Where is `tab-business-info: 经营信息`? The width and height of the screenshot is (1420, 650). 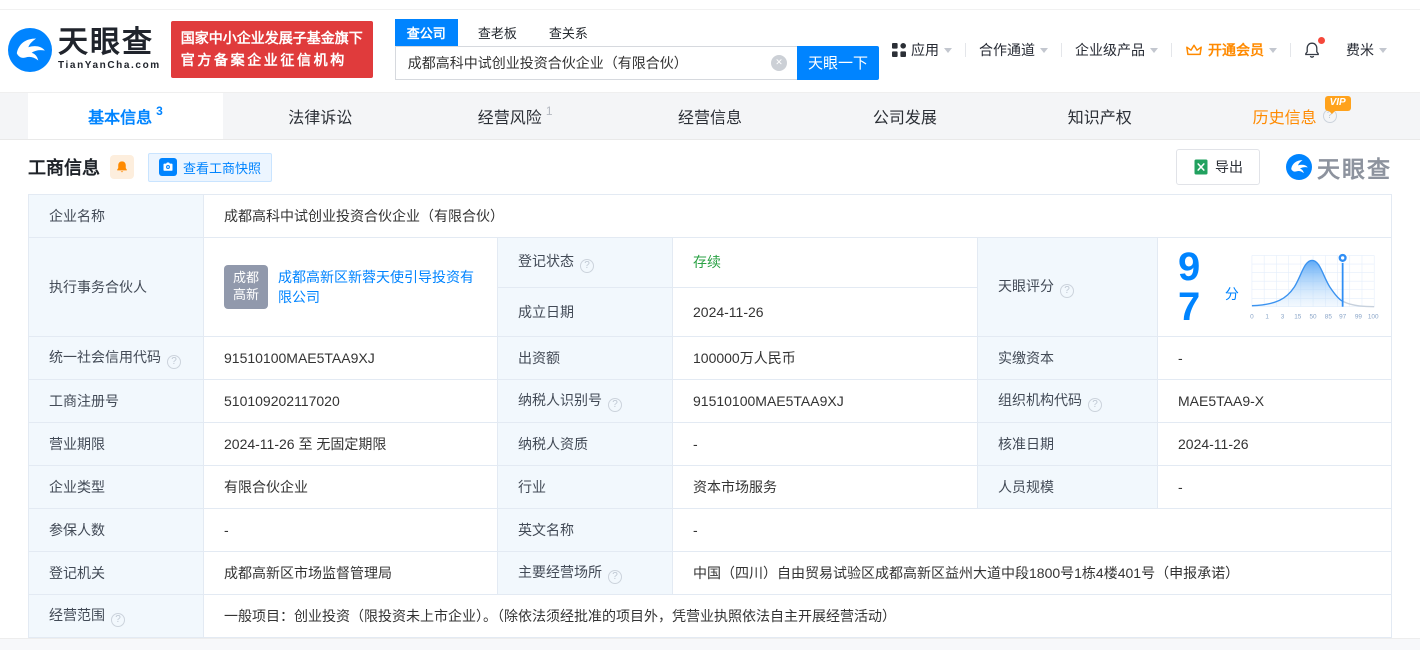
tab-business-info: 经营信息 is located at coordinates (710, 116).